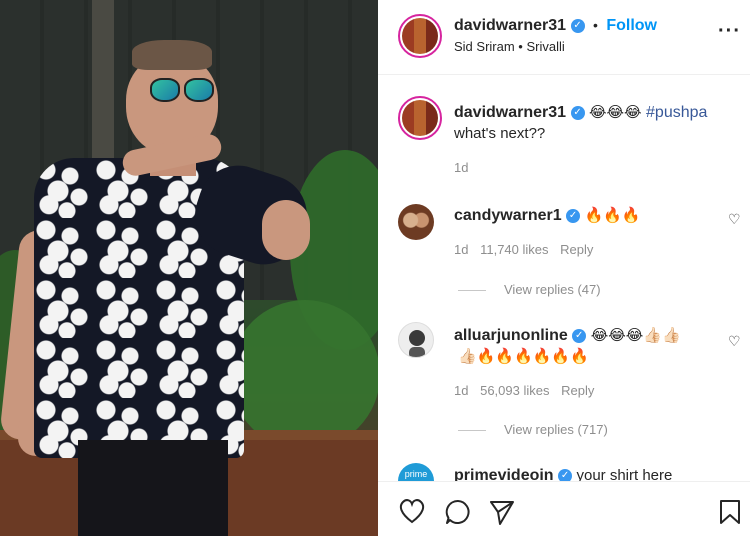  I want to click on comment-likes: 11,740 likes, so click(514, 249).